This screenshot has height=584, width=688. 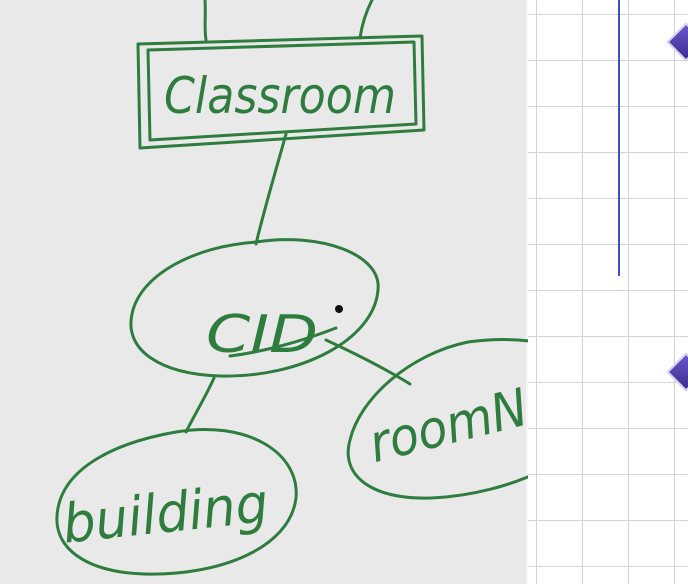 I want to click on classroom-entity: Classroom, so click(x=281, y=92).